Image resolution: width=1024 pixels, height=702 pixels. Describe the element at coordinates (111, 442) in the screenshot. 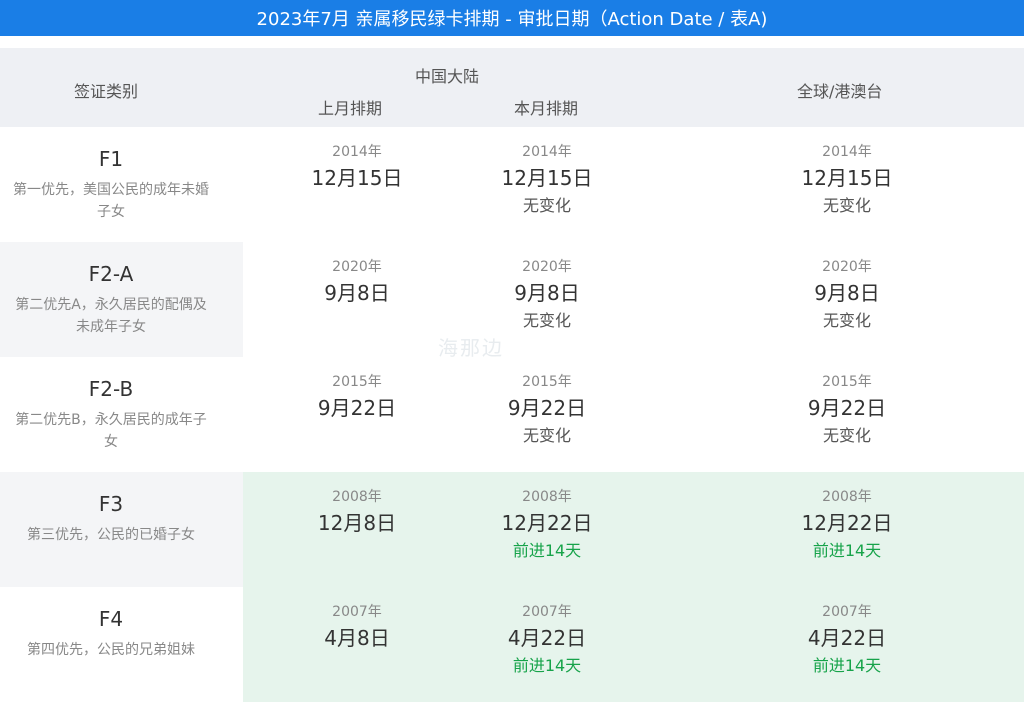

I see `description-line: 女` at that location.